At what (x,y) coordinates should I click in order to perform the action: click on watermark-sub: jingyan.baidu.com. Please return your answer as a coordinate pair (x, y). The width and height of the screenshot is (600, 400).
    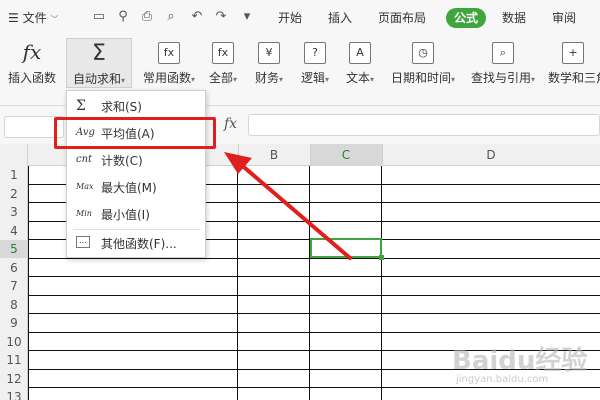
    Looking at the image, I should click on (502, 379).